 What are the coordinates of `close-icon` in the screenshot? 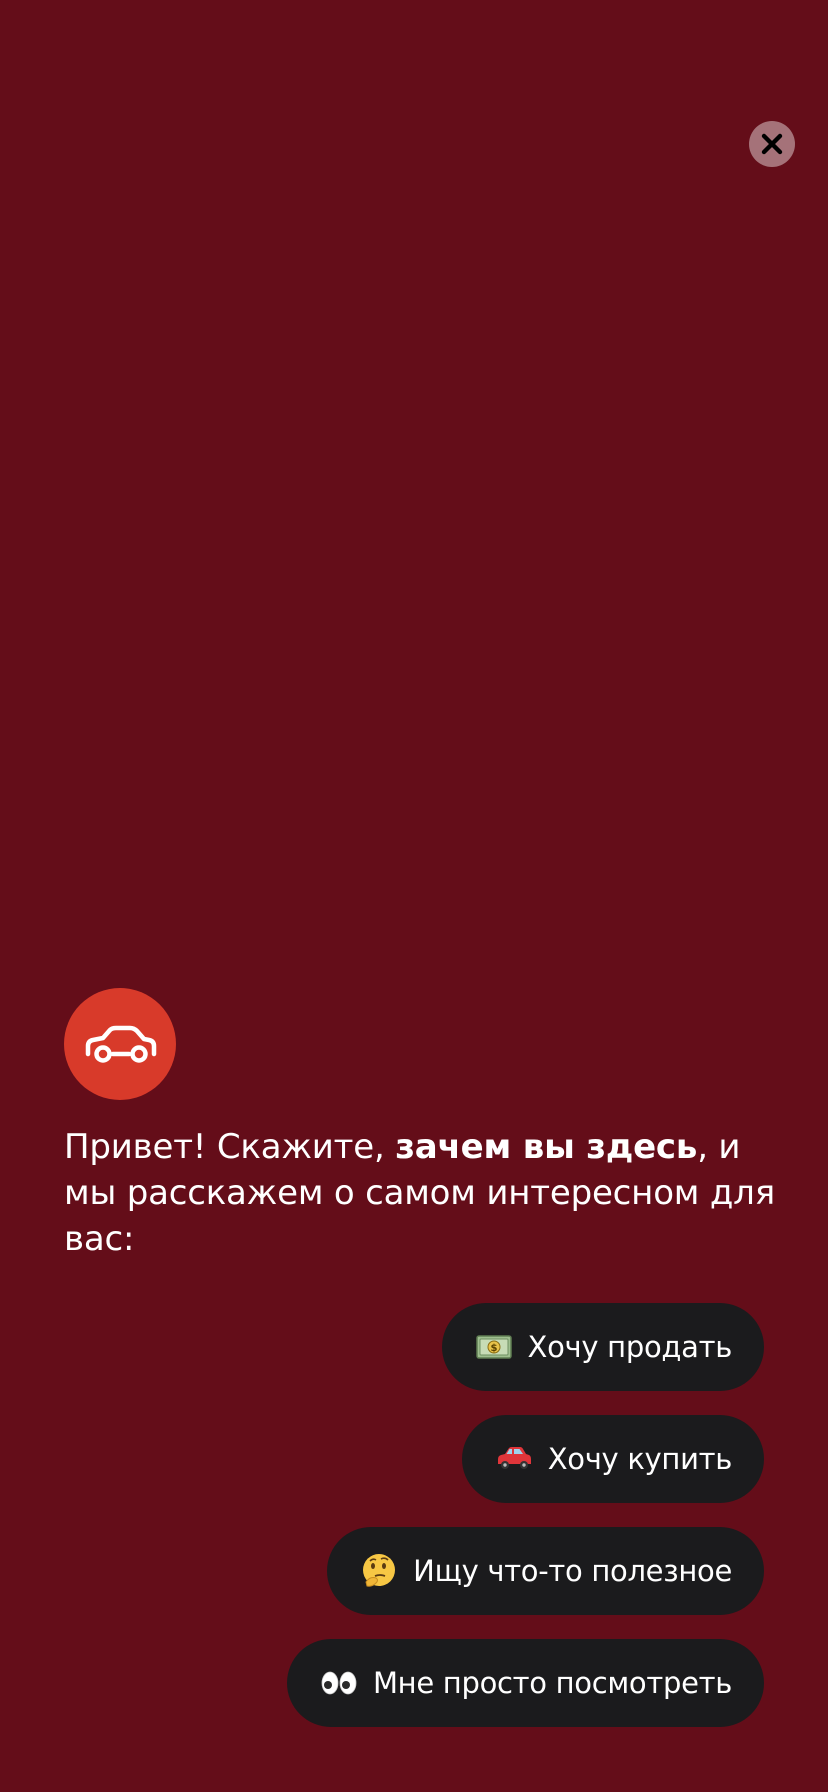 It's located at (772, 144).